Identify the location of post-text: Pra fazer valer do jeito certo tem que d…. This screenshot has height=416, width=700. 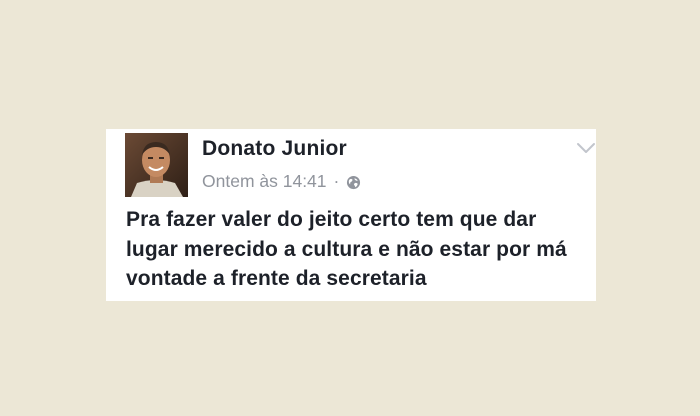
(346, 249).